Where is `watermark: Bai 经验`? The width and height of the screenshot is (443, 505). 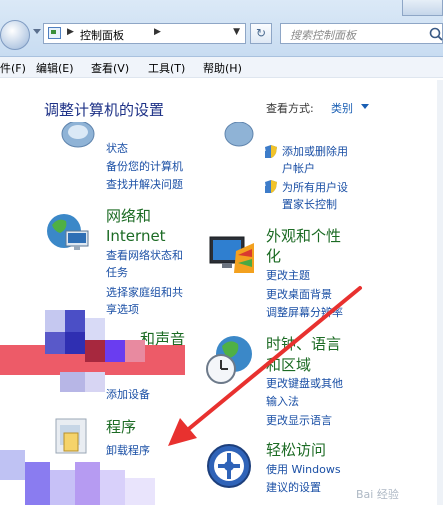 watermark: Bai 经验 is located at coordinates (377, 494).